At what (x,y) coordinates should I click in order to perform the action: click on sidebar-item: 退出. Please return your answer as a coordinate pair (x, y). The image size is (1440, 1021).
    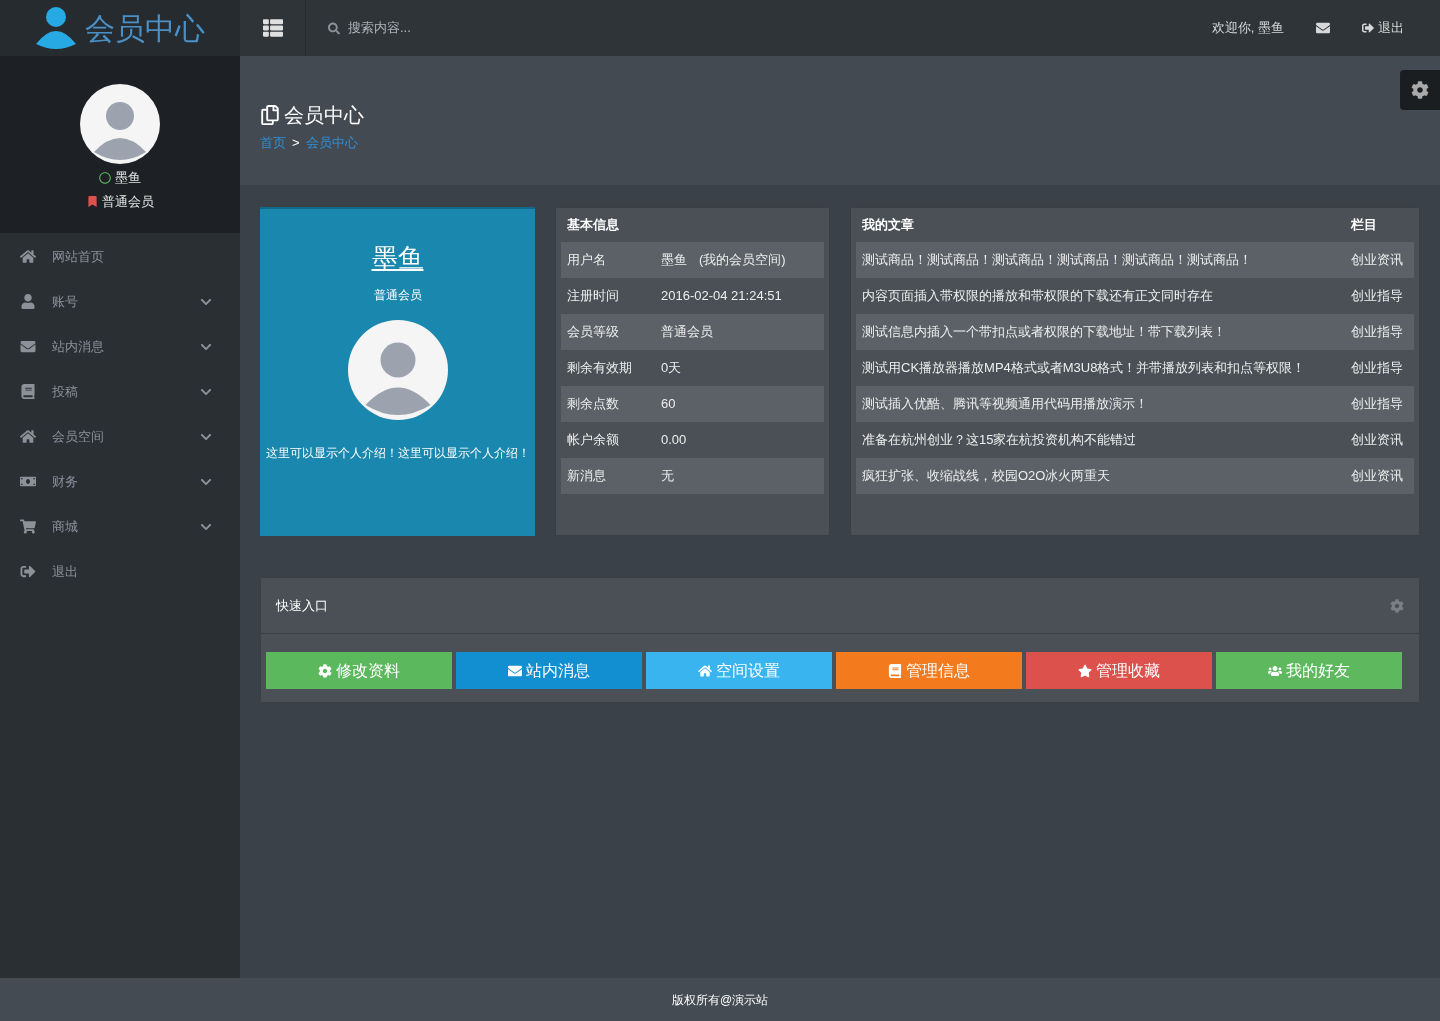
    Looking at the image, I should click on (120, 571).